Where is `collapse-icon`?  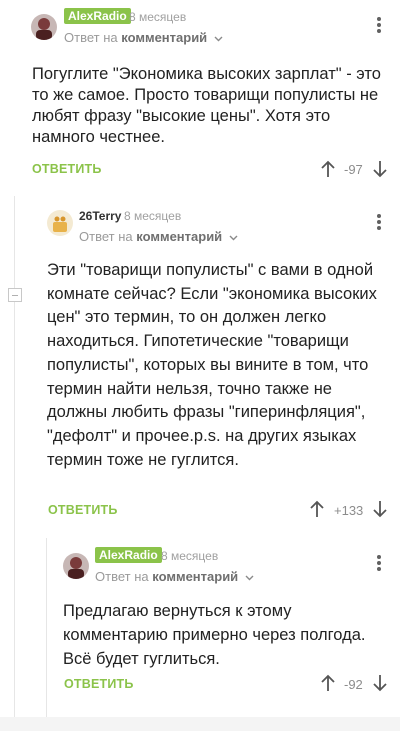 collapse-icon is located at coordinates (15, 295).